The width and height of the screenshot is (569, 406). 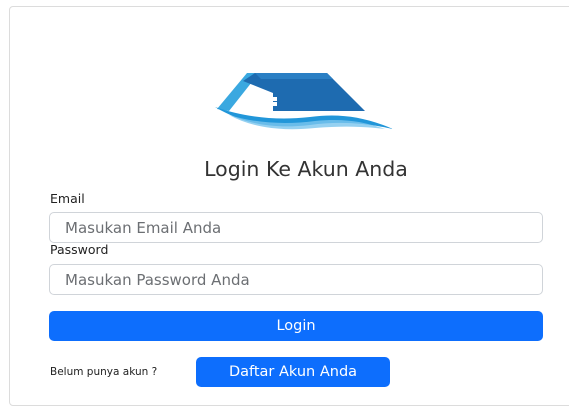 I want to click on house-wave-logo-icon, so click(x=304, y=101).